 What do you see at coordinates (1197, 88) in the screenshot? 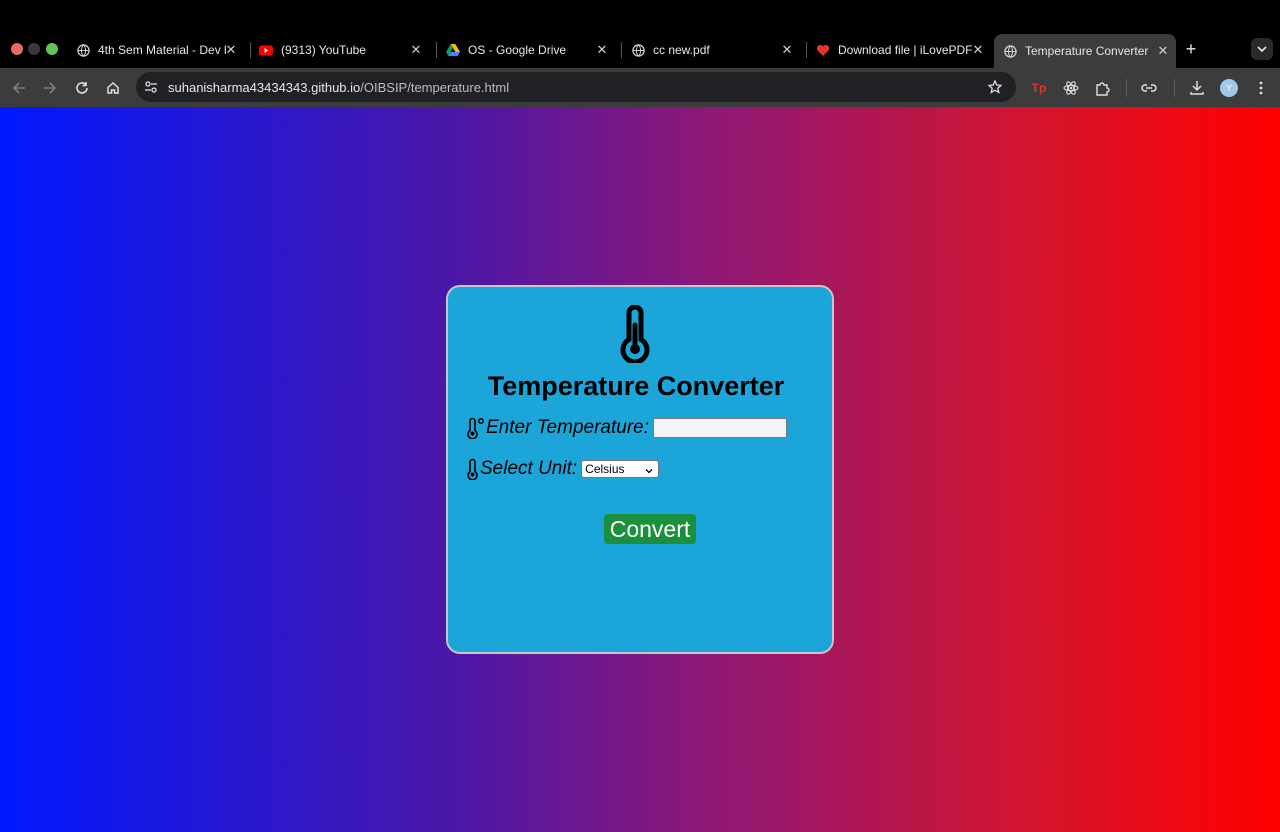
I see `download-icon` at bounding box center [1197, 88].